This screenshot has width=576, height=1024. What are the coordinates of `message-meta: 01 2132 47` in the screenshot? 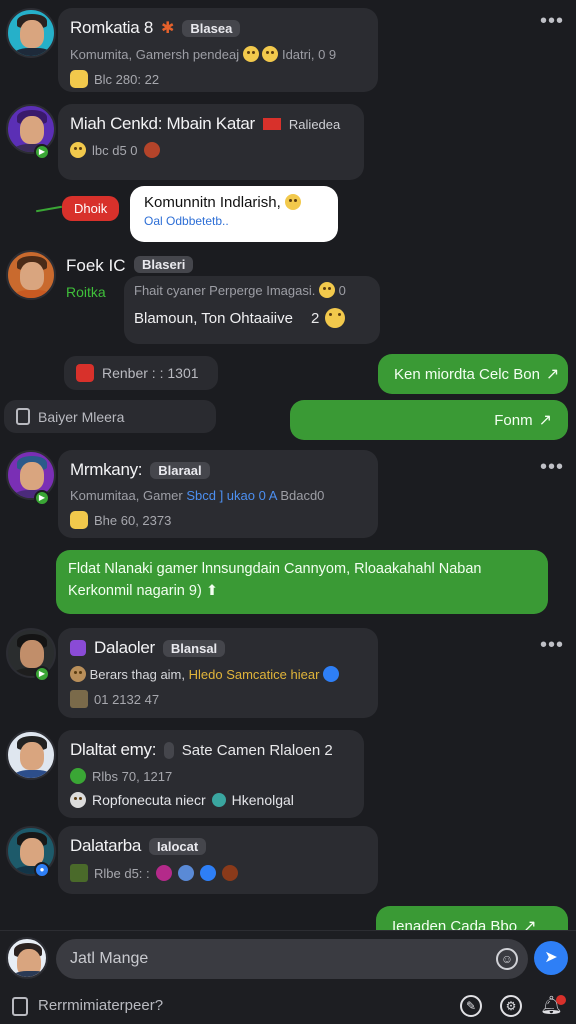 It's located at (127, 699).